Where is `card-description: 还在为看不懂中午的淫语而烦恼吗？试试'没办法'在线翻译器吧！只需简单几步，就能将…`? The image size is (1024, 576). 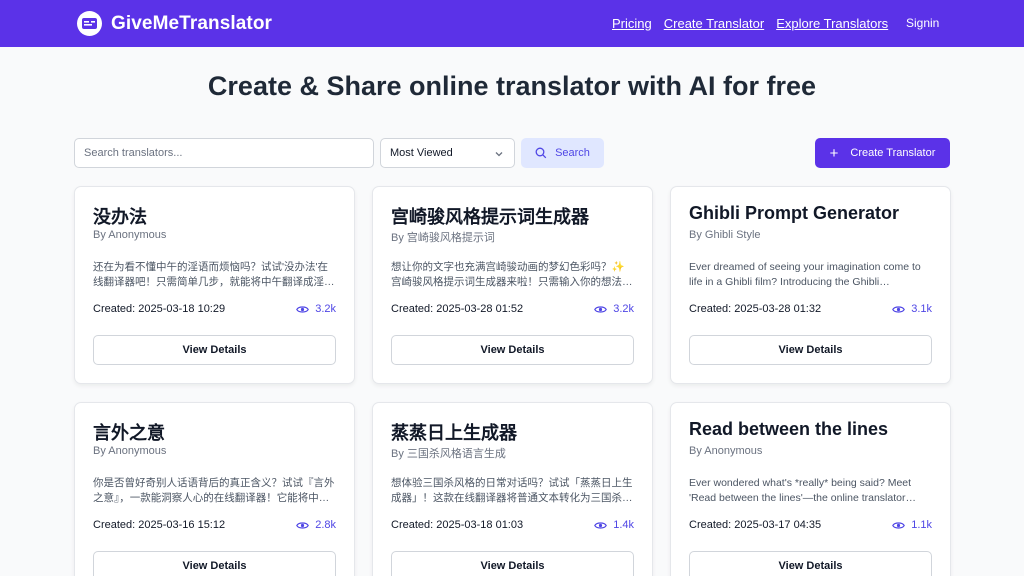
card-description: 还在为看不懂中午的淫语而烦恼吗？试试'没办法'在线翻译器吧！只需简单几步，就能将… is located at coordinates (214, 274).